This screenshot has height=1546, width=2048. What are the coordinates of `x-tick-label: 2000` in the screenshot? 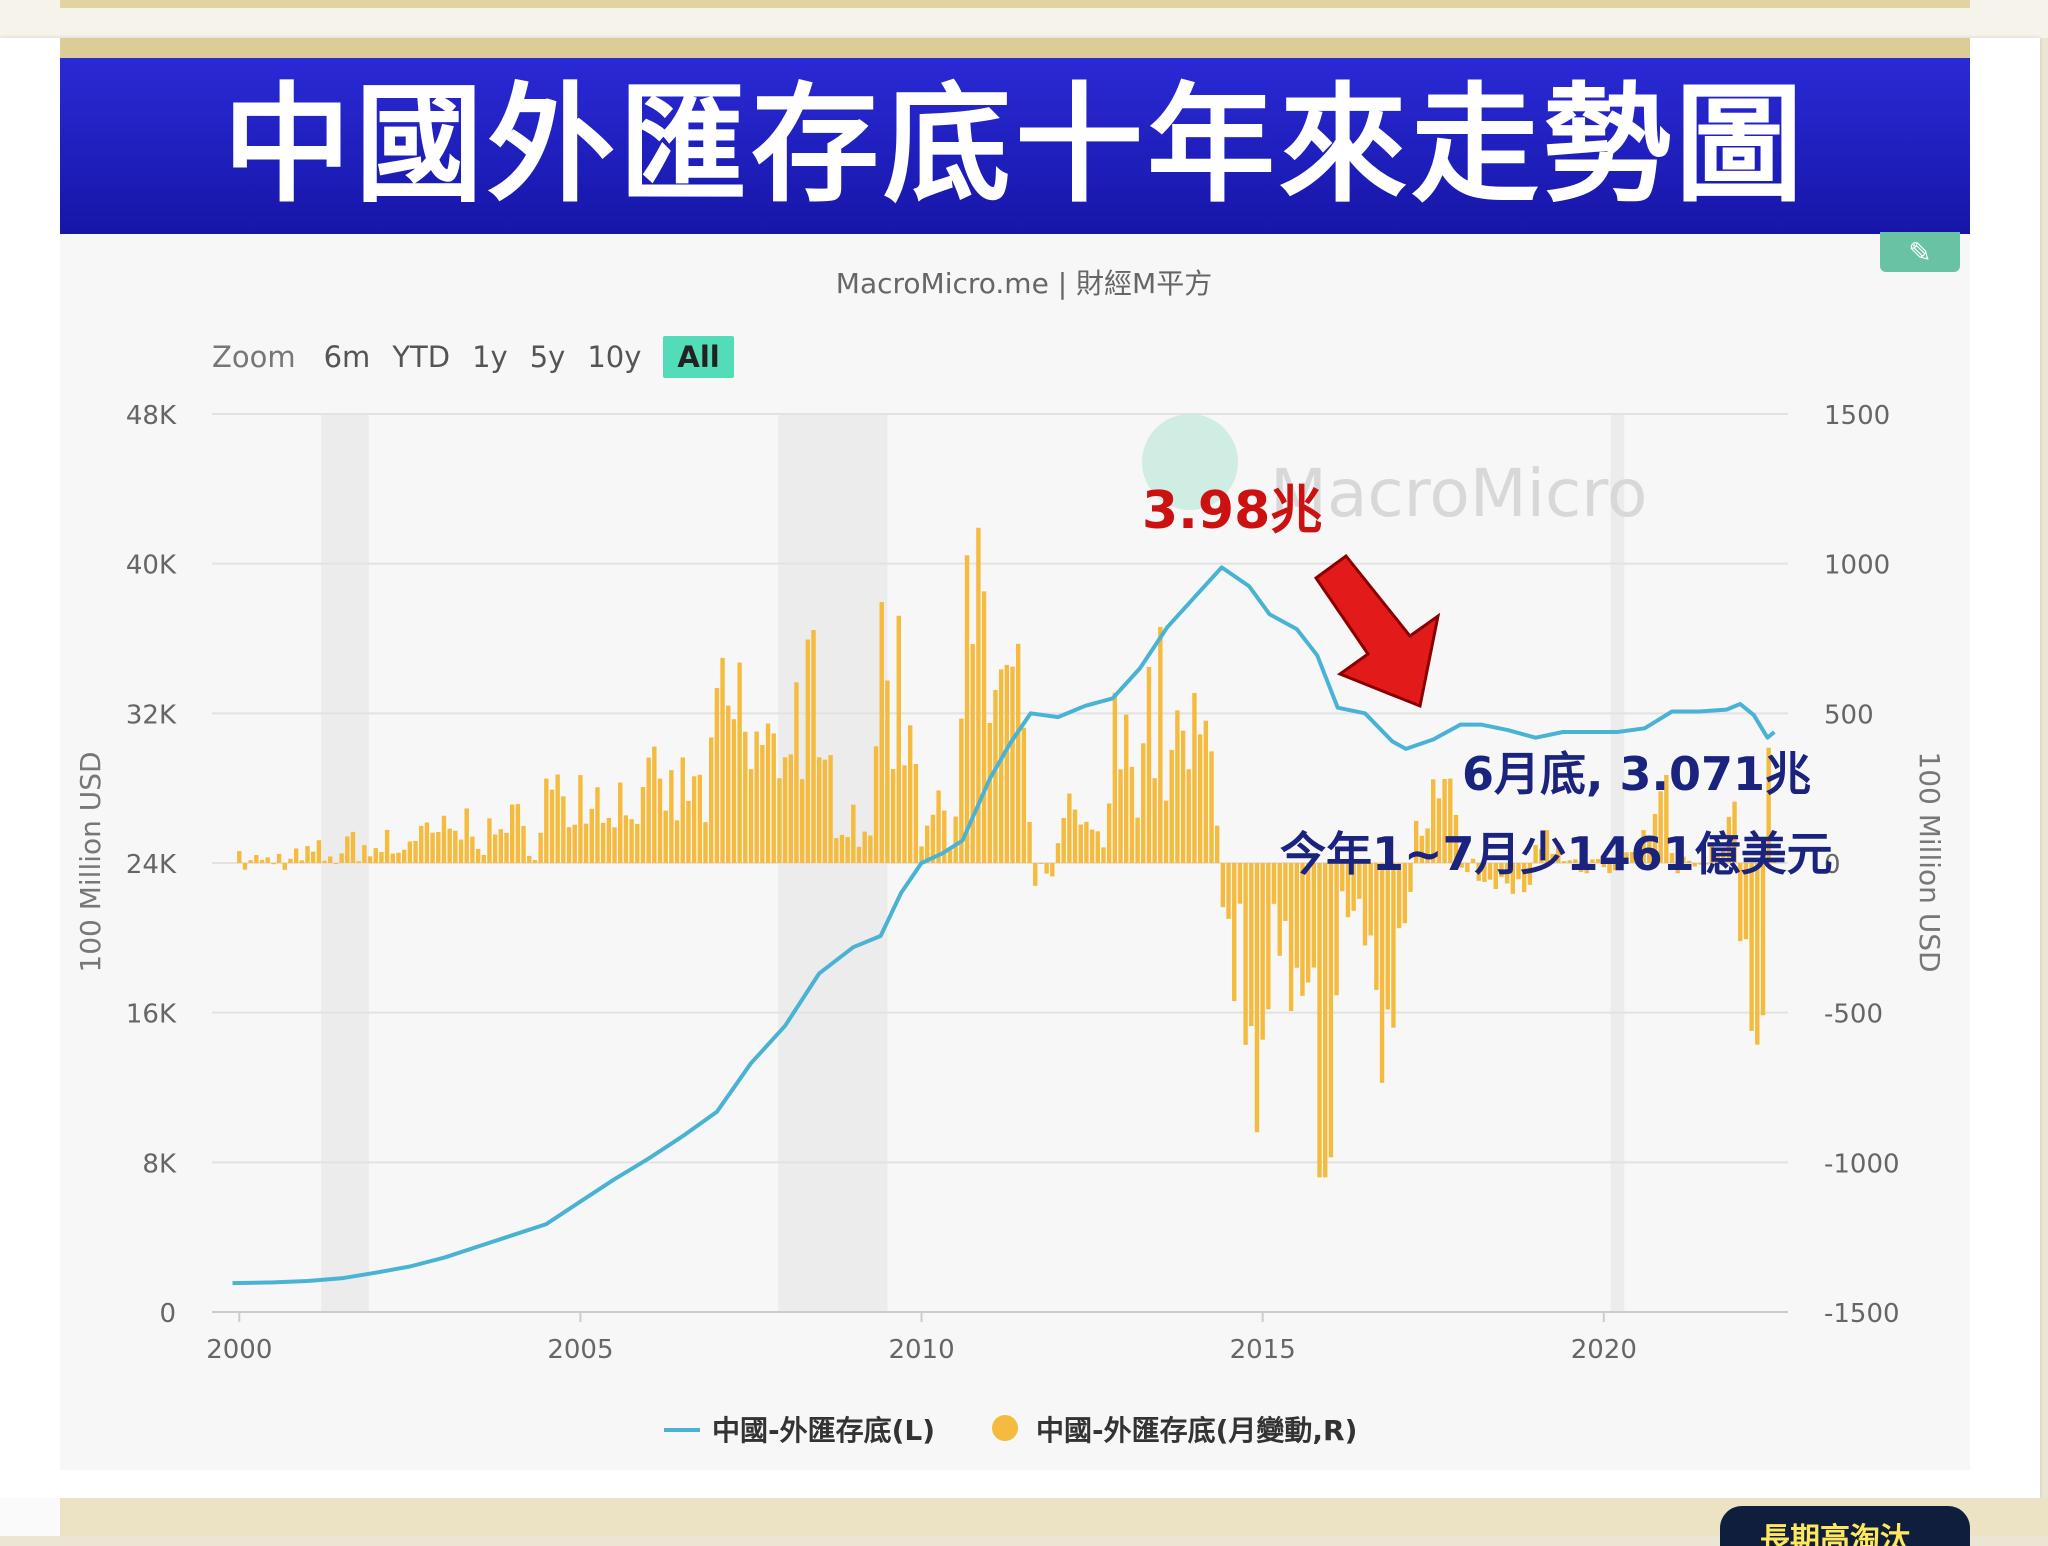 It's located at (239, 1350).